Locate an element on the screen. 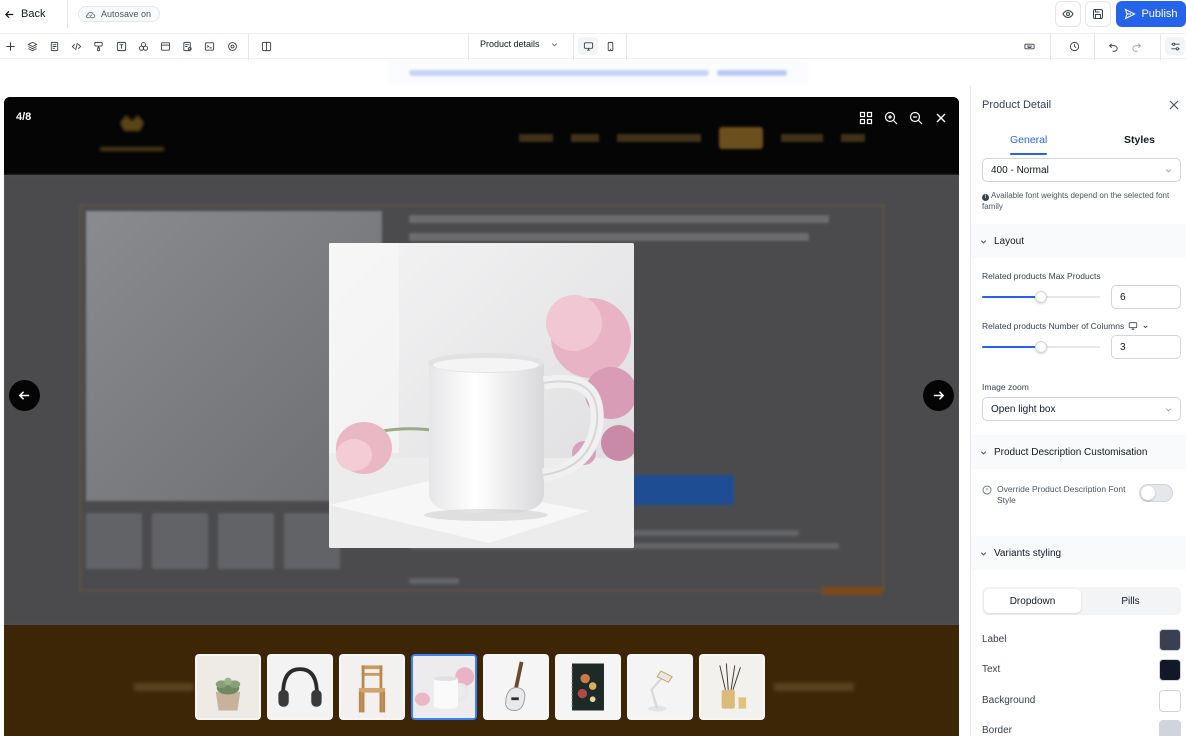 This screenshot has width=1186, height=736. border-color-row: Border is located at coordinates (1081, 728).